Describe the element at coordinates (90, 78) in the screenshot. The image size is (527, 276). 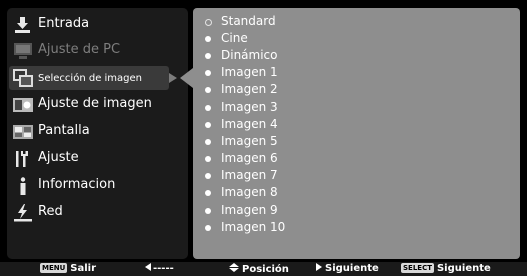
I see `menu-item-label: Selección de imagen` at that location.